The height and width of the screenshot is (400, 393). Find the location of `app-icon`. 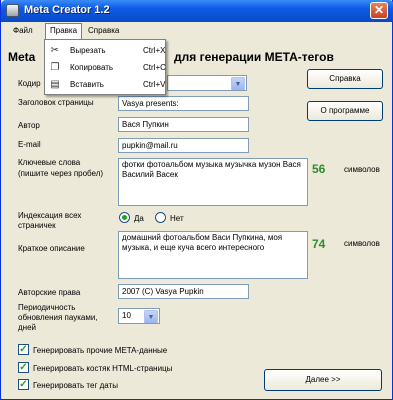

app-icon is located at coordinates (12, 10).